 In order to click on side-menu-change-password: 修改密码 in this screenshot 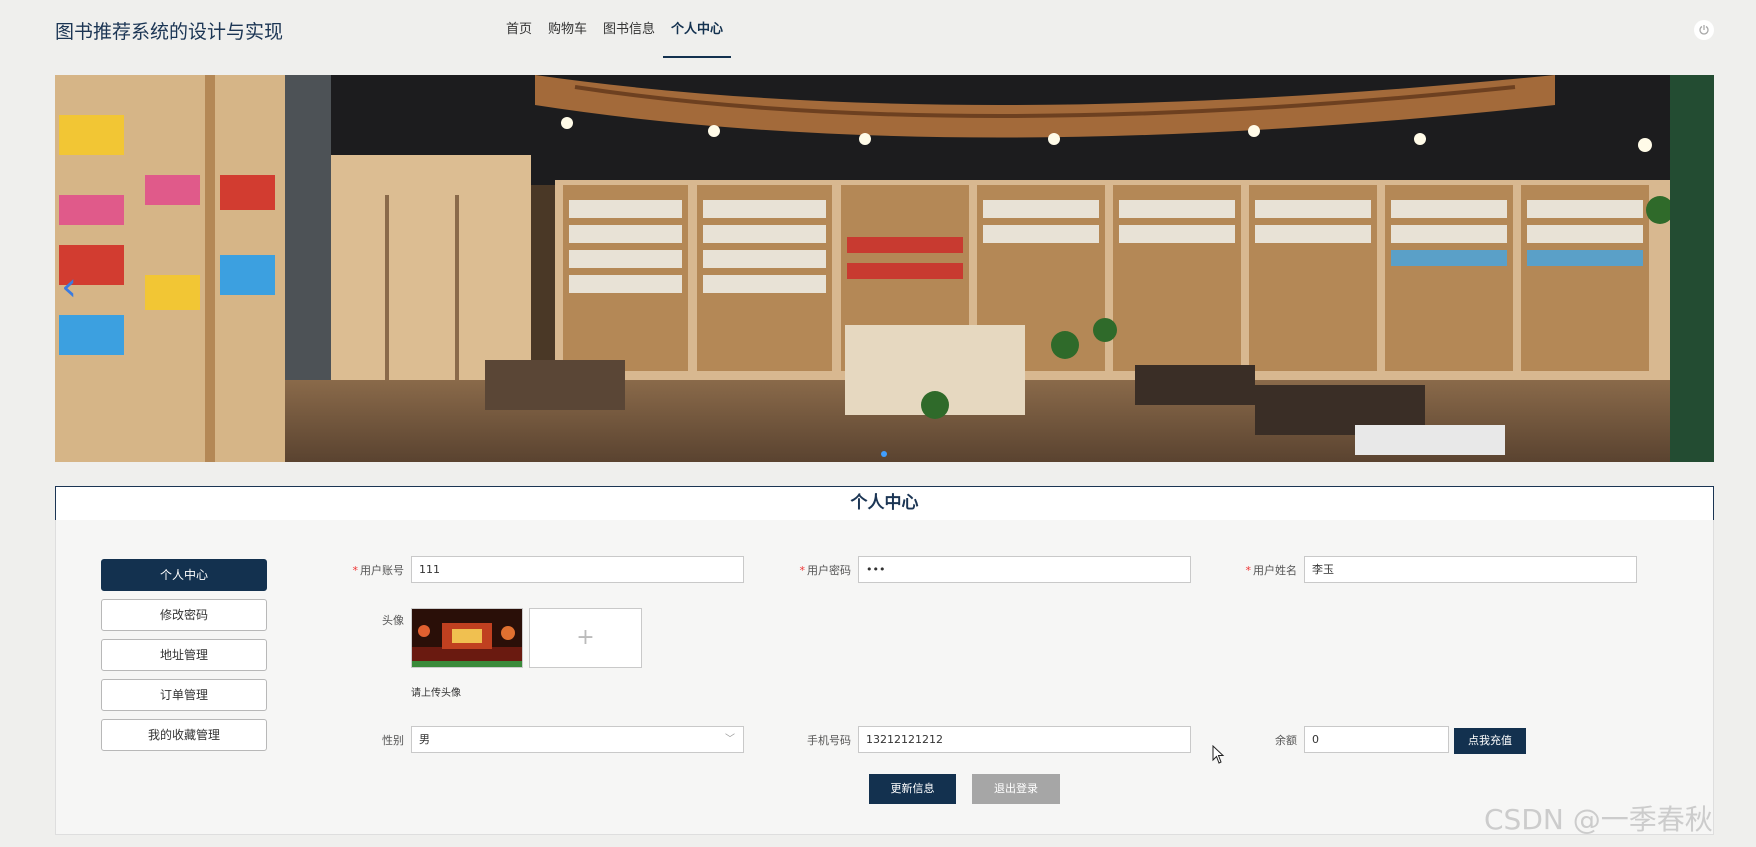, I will do `click(184, 615)`.